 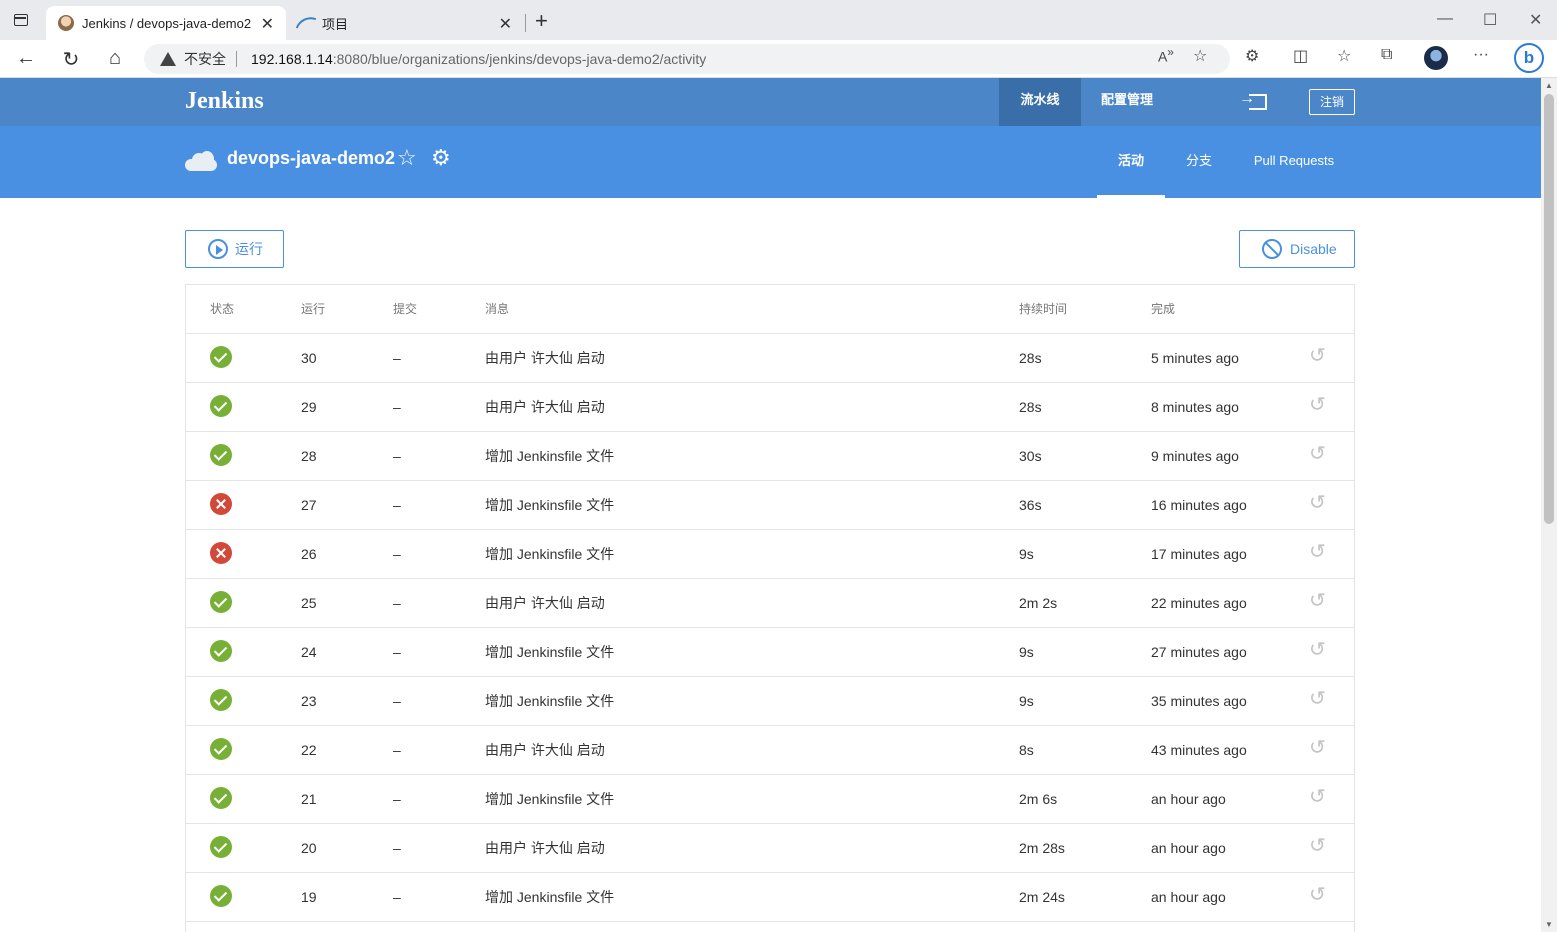 I want to click on table-row: 24 – 增加 Jenkinsfile 文件 9s 27 minutes ago ↺, so click(x=770, y=652).